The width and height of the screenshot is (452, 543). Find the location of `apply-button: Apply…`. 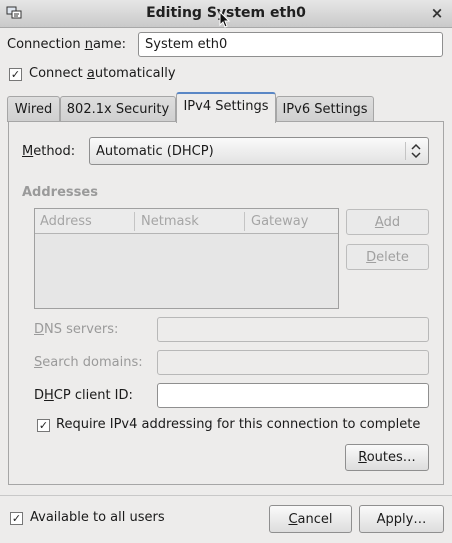

apply-button: Apply… is located at coordinates (401, 519).